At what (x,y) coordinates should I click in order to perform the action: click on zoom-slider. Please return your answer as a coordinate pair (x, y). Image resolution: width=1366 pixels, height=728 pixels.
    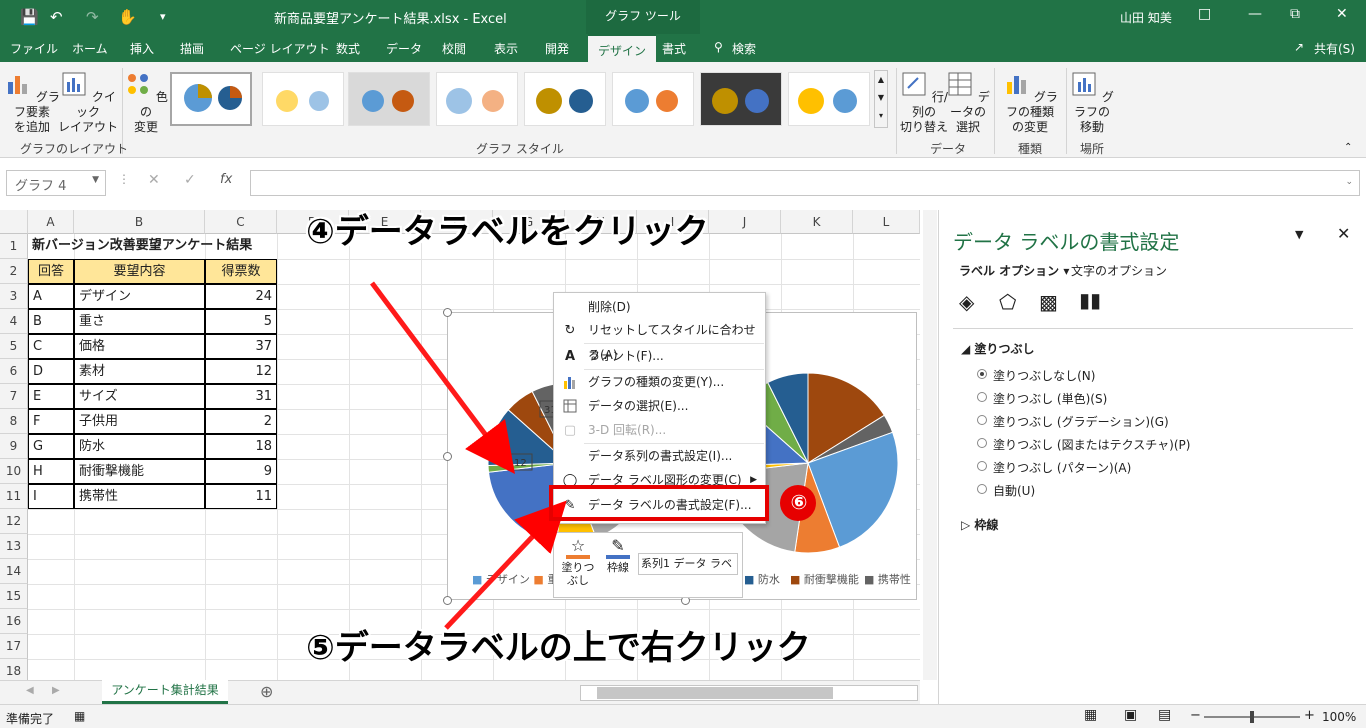
    Looking at the image, I should click on (1252, 717).